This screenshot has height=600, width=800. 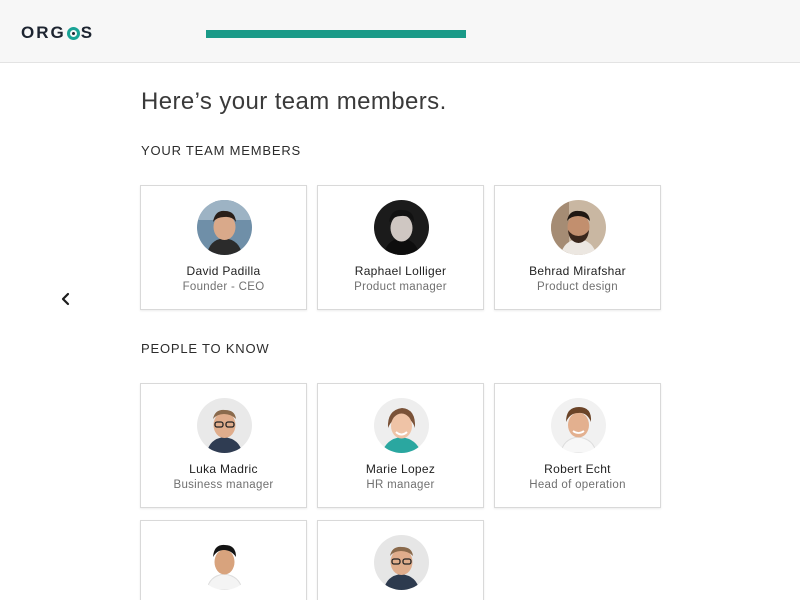 I want to click on member-card: Raphael Lolliger Product manager, so click(x=400, y=247).